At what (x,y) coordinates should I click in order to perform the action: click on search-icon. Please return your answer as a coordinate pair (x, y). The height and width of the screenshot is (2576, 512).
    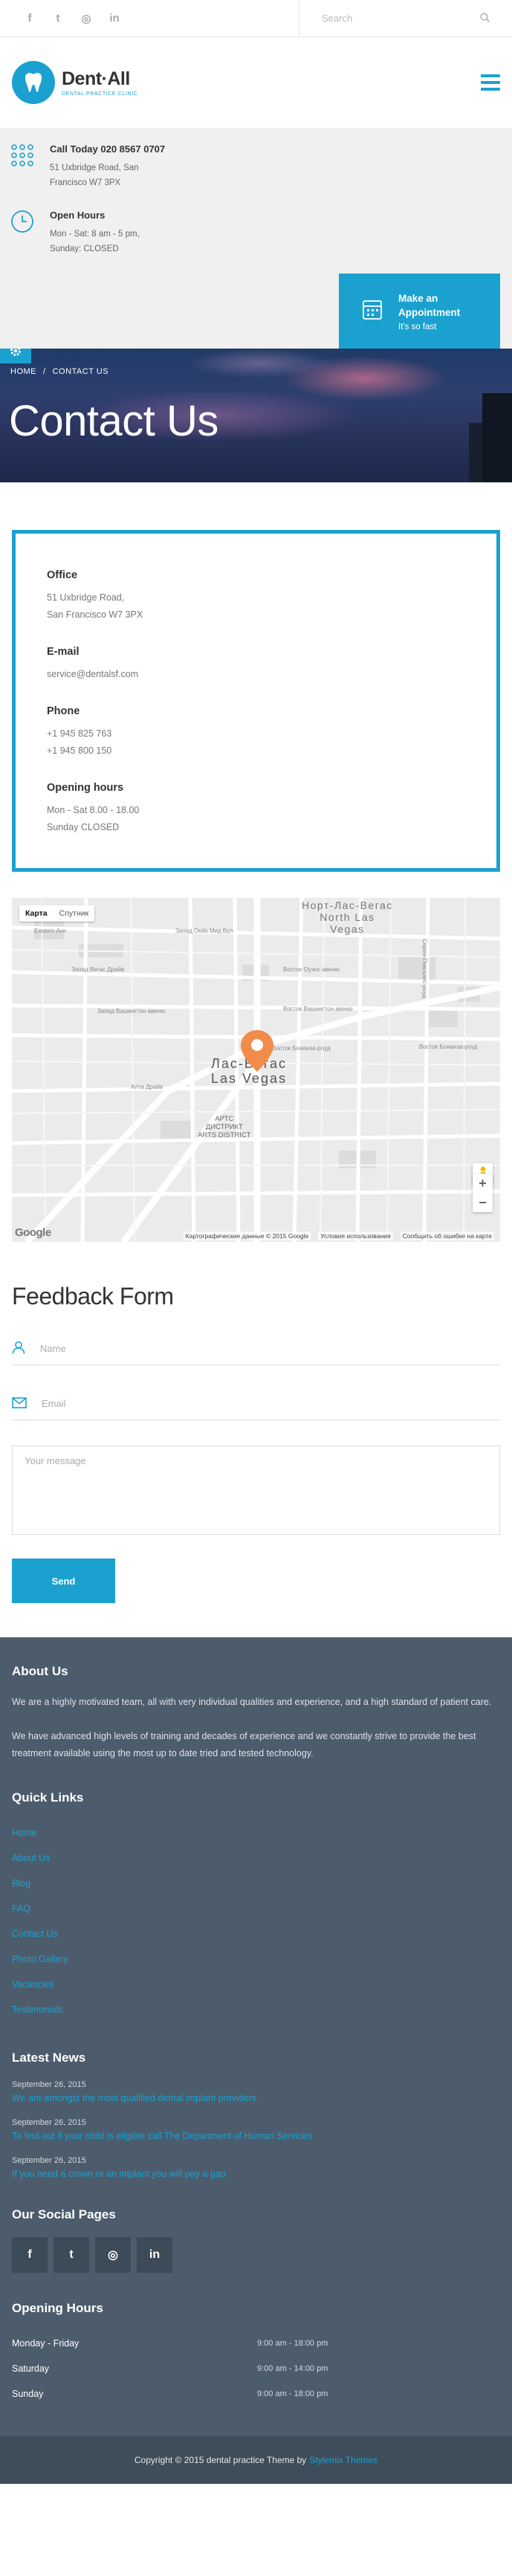
    Looking at the image, I should click on (485, 18).